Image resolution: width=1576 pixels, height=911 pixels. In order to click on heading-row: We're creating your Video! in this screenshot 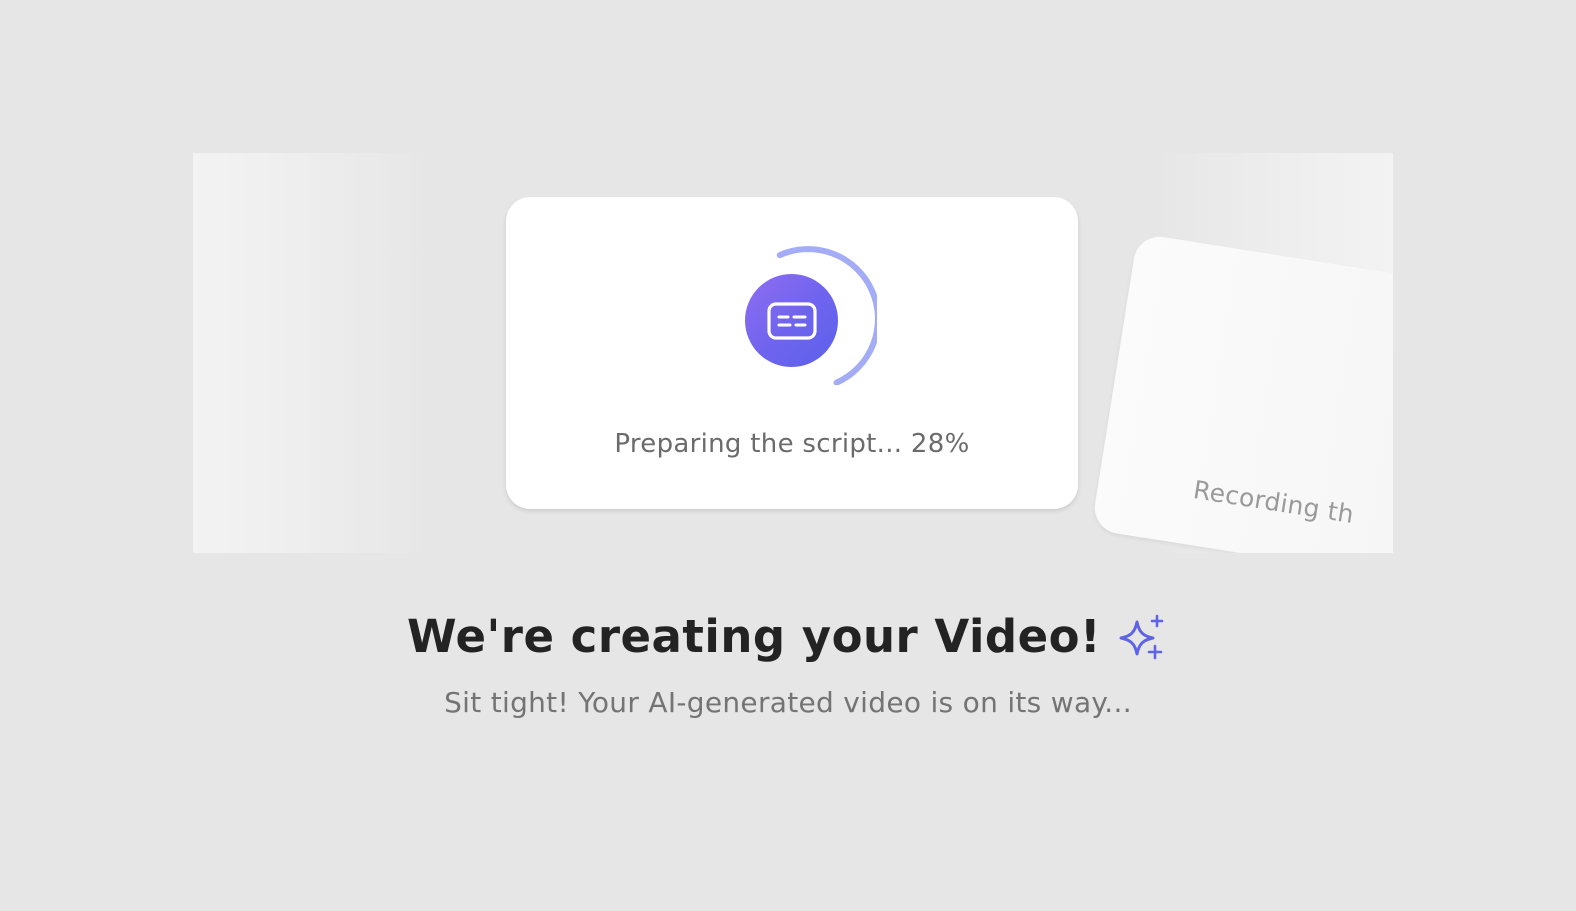, I will do `click(788, 636)`.